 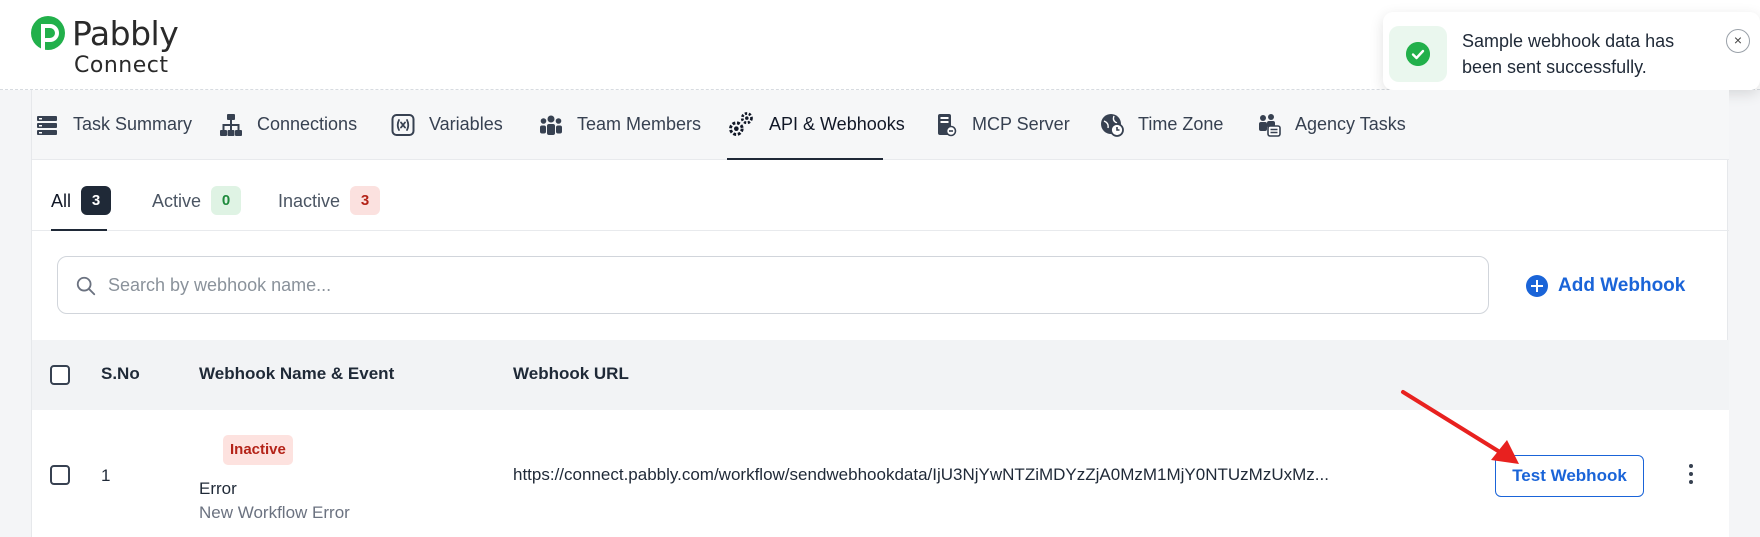 What do you see at coordinates (466, 124) in the screenshot?
I see `tab-label: Variables` at bounding box center [466, 124].